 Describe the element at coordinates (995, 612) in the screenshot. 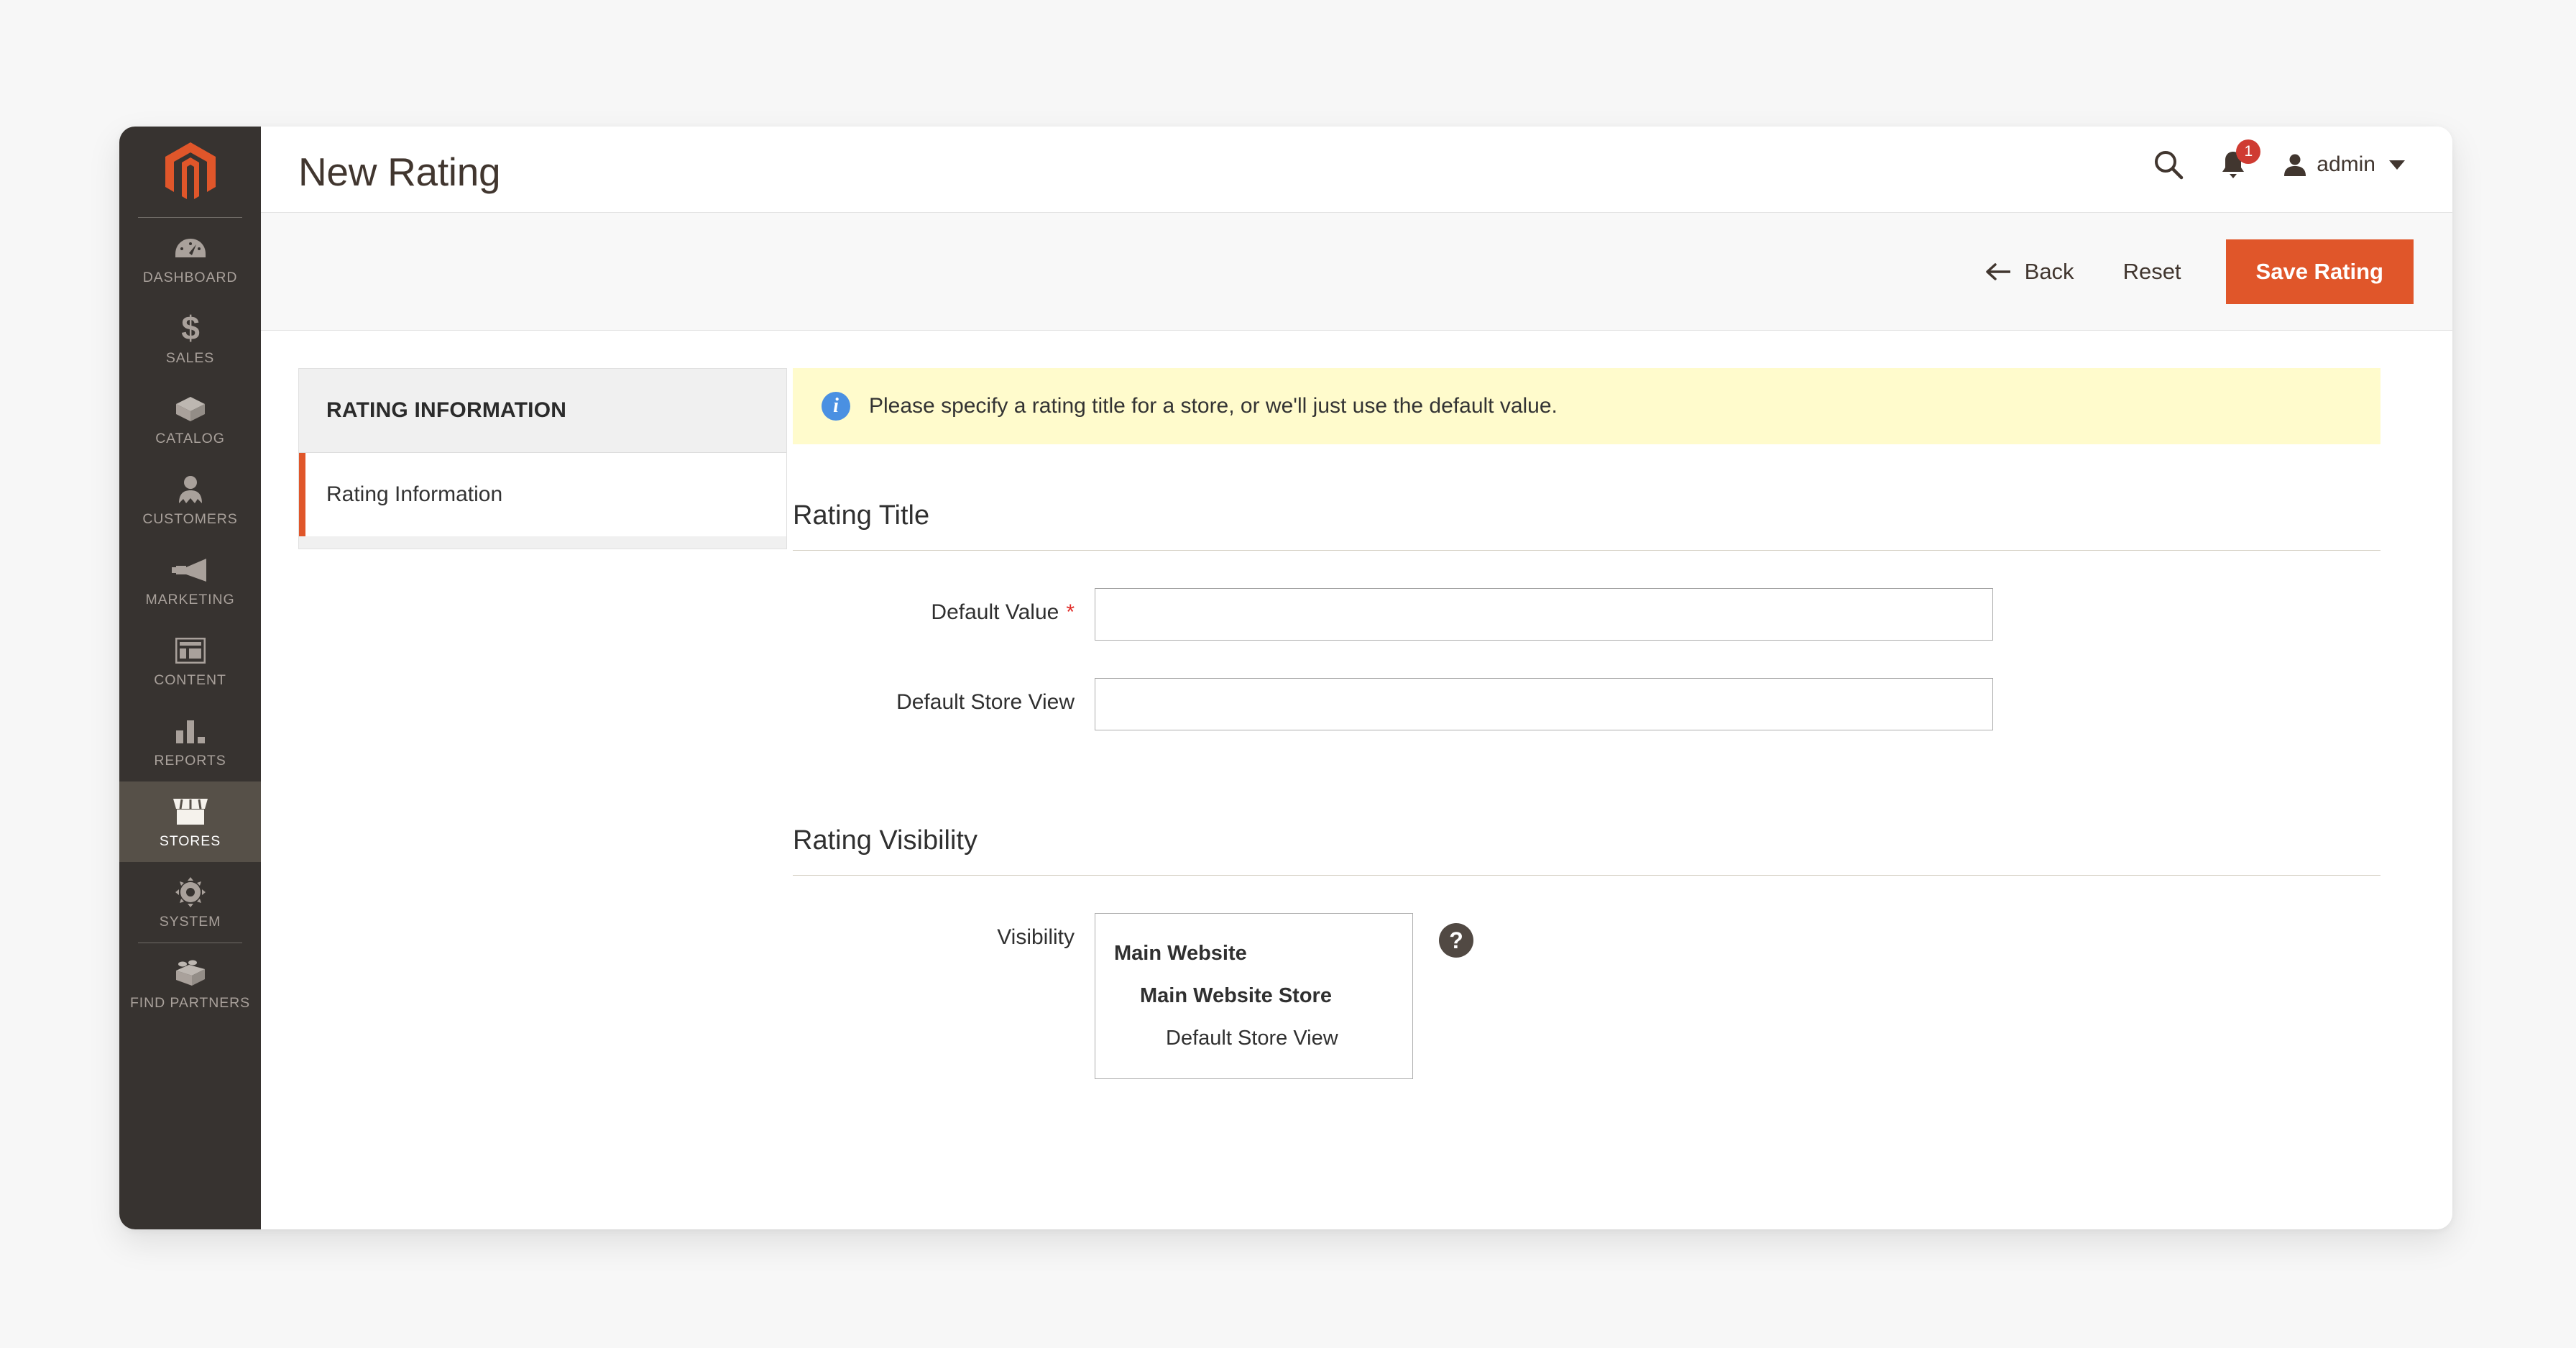

I see `default-value-label-text: Default Value` at that location.